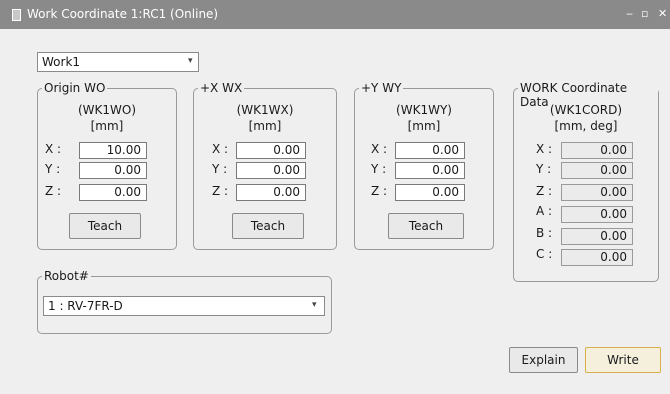 This screenshot has width=670, height=394. Describe the element at coordinates (597, 214) in the screenshot. I see `coord-a-value: 0.00` at that location.